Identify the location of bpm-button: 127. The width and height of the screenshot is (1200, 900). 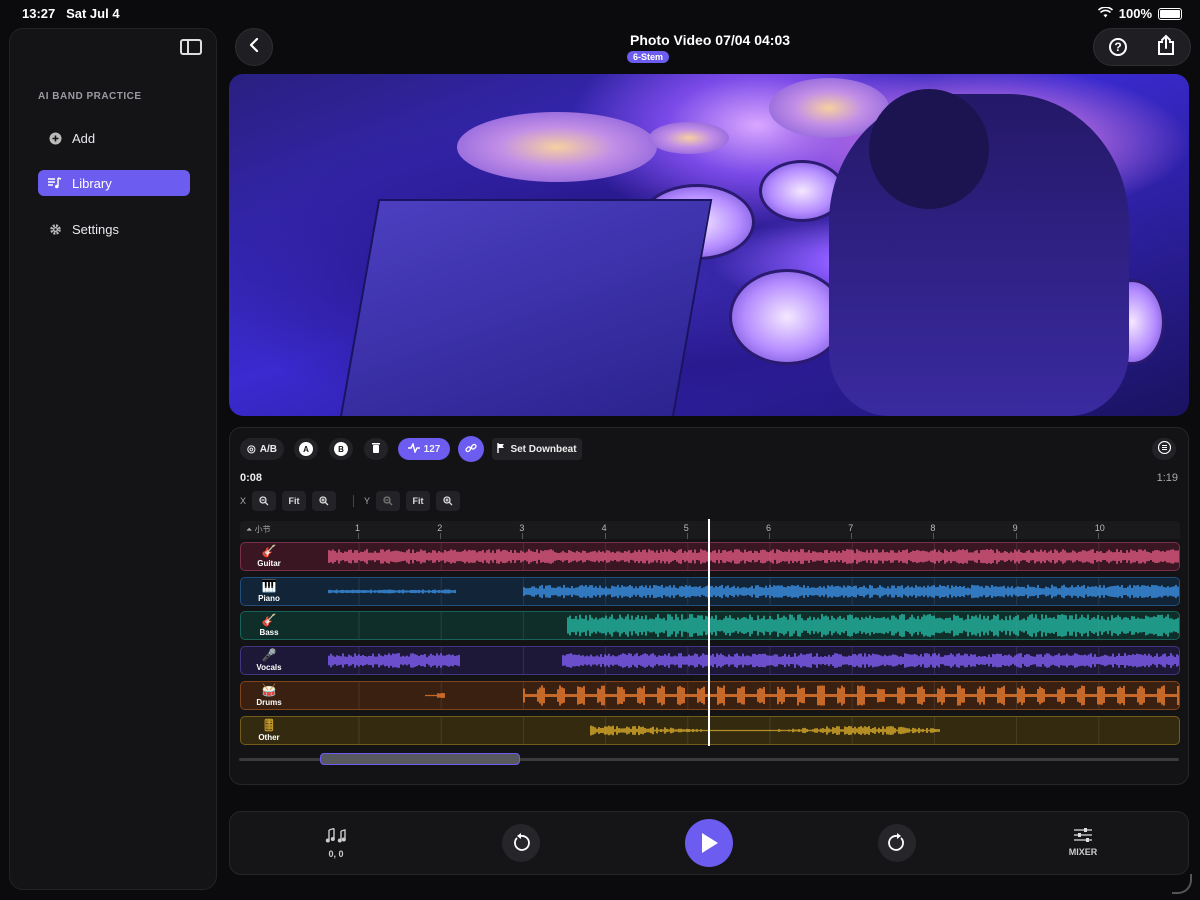
(424, 449).